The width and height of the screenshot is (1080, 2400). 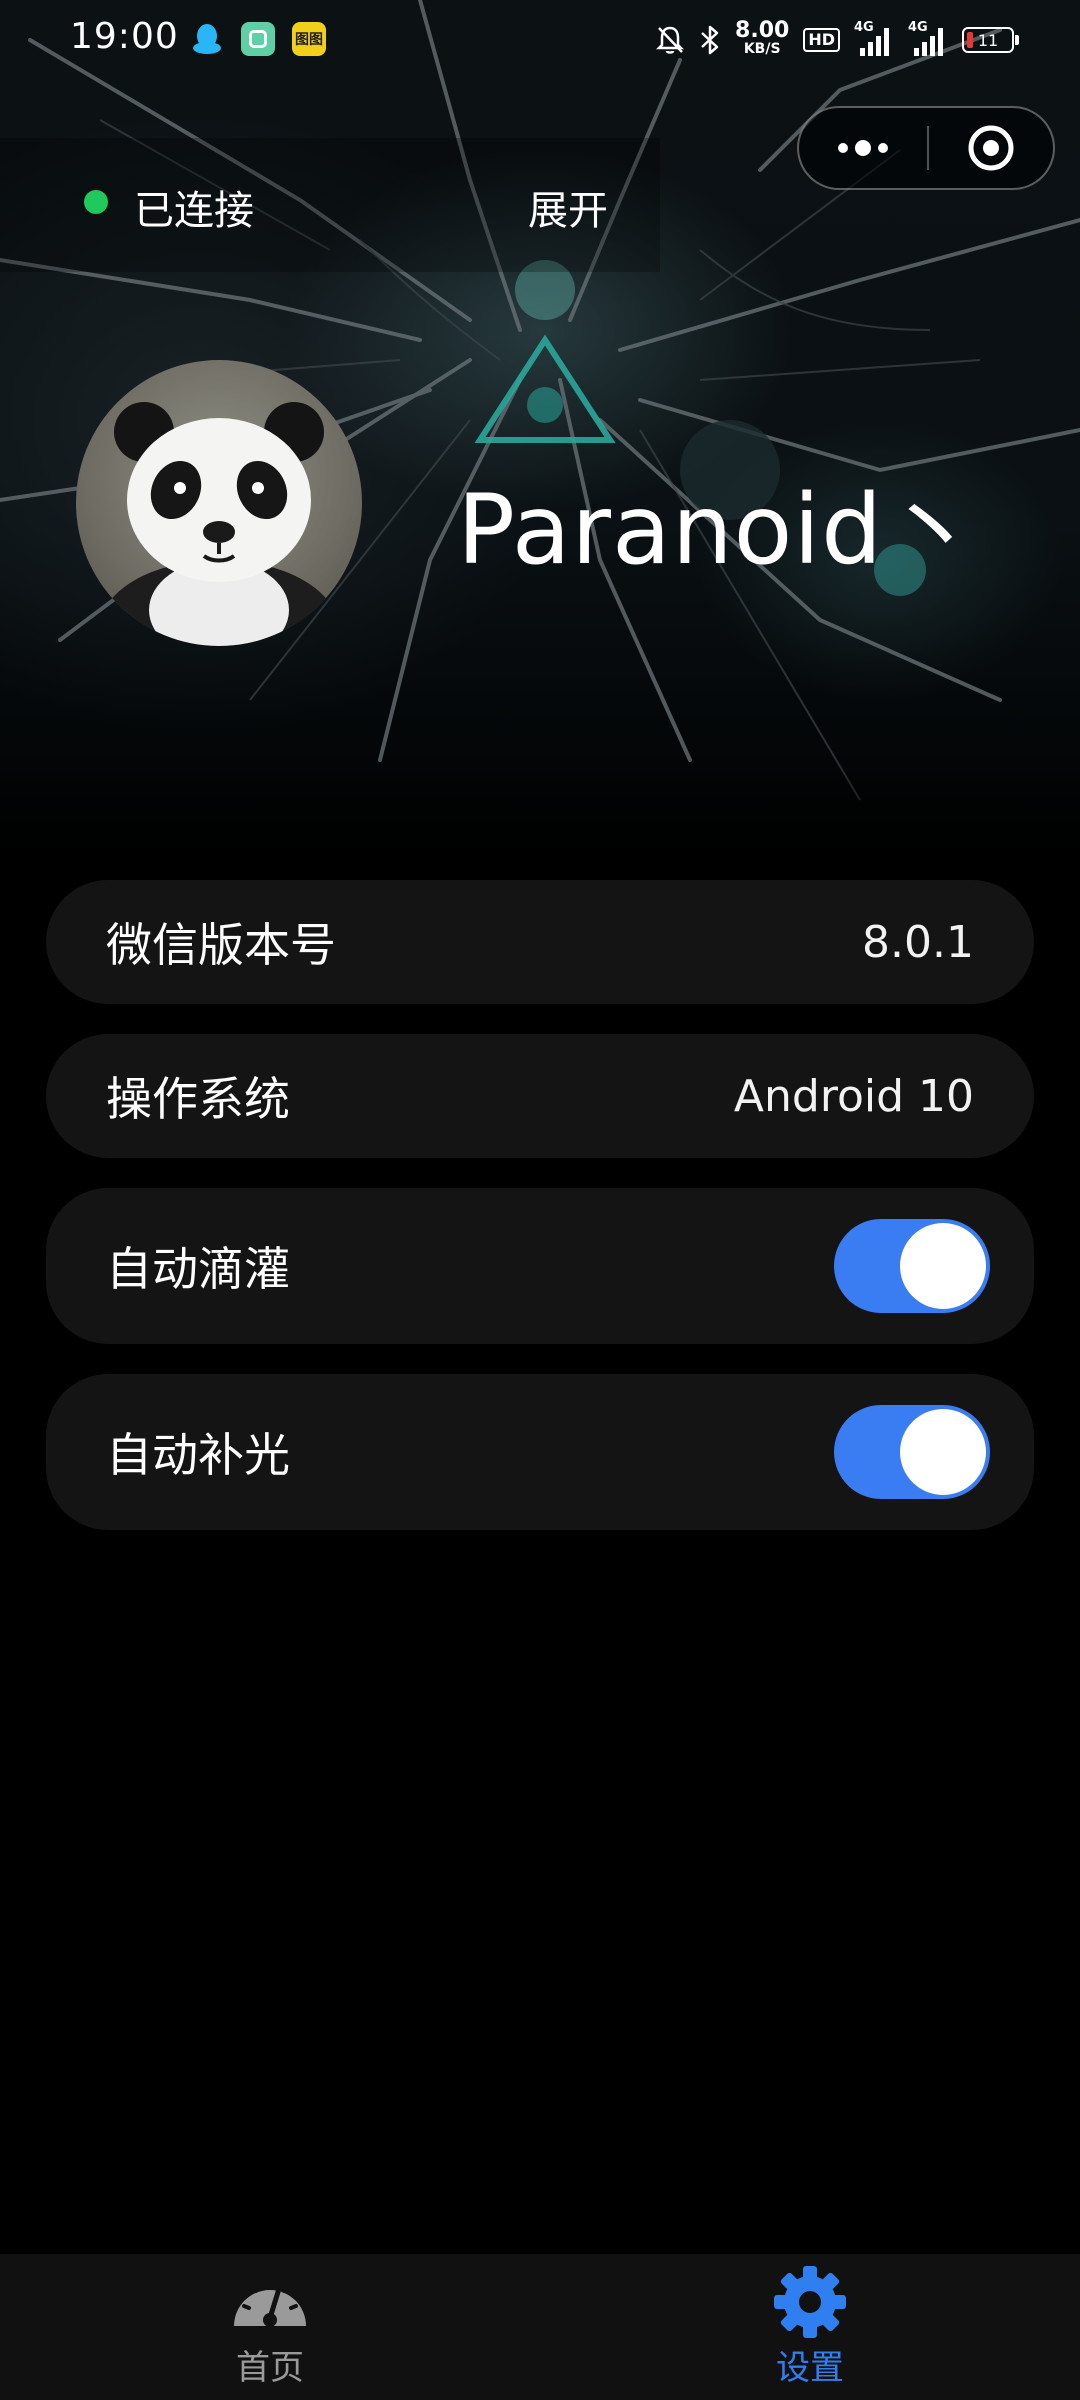 I want to click on auto-irrigation-label: 自动滴灌, so click(x=198, y=1269).